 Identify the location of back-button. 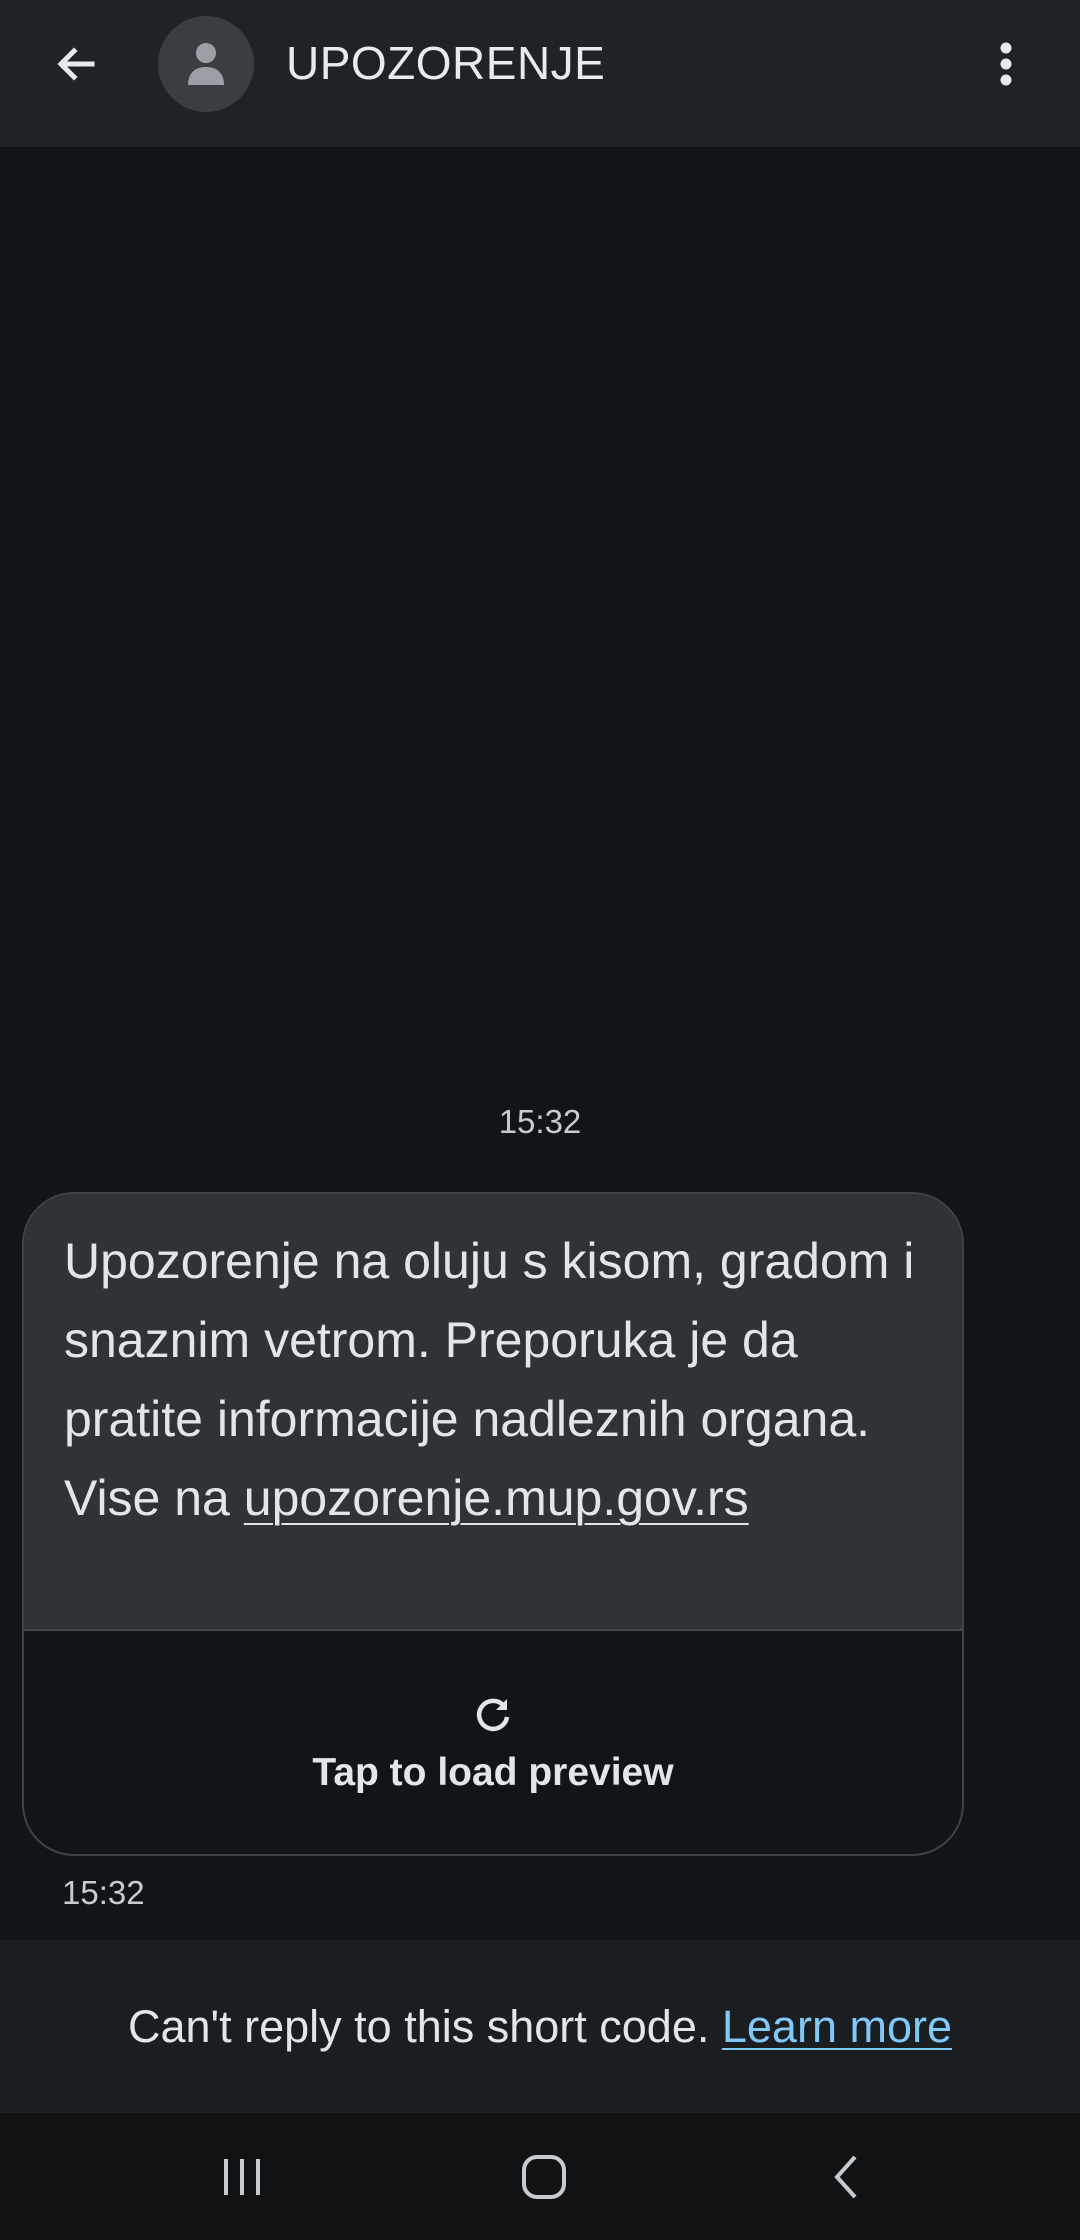
(76, 64).